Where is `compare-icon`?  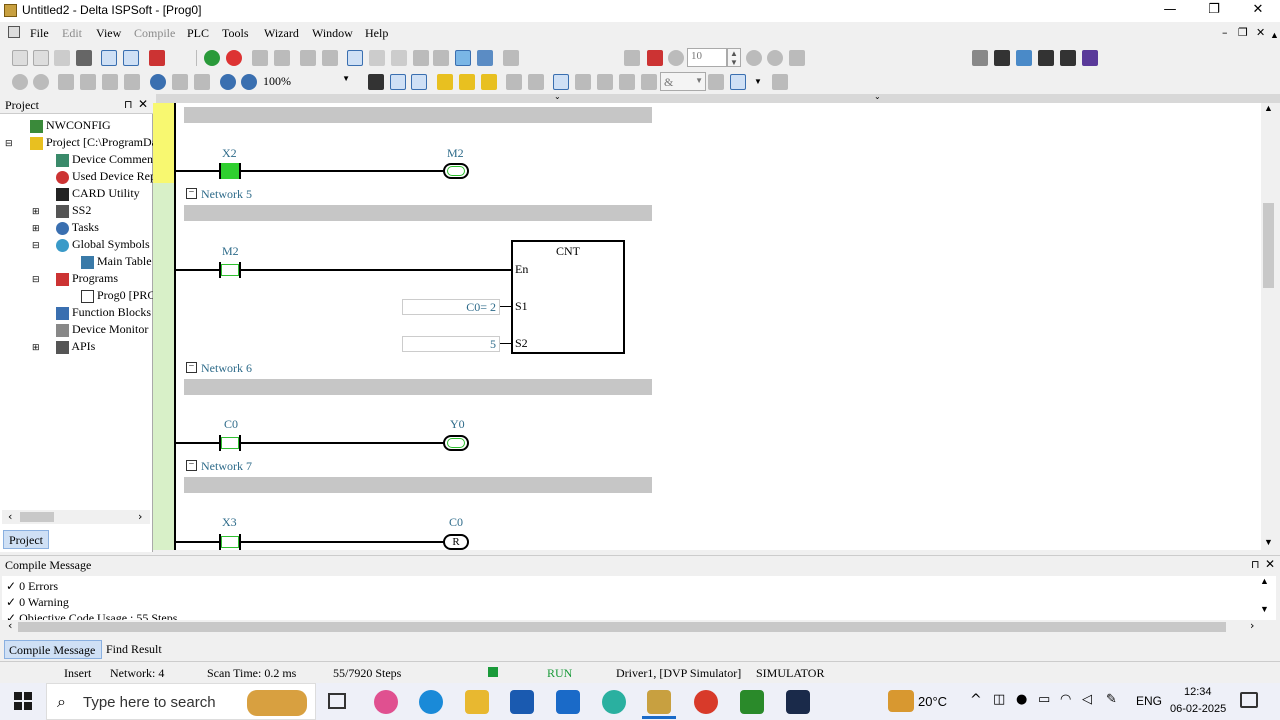
compare-icon is located at coordinates (308, 58).